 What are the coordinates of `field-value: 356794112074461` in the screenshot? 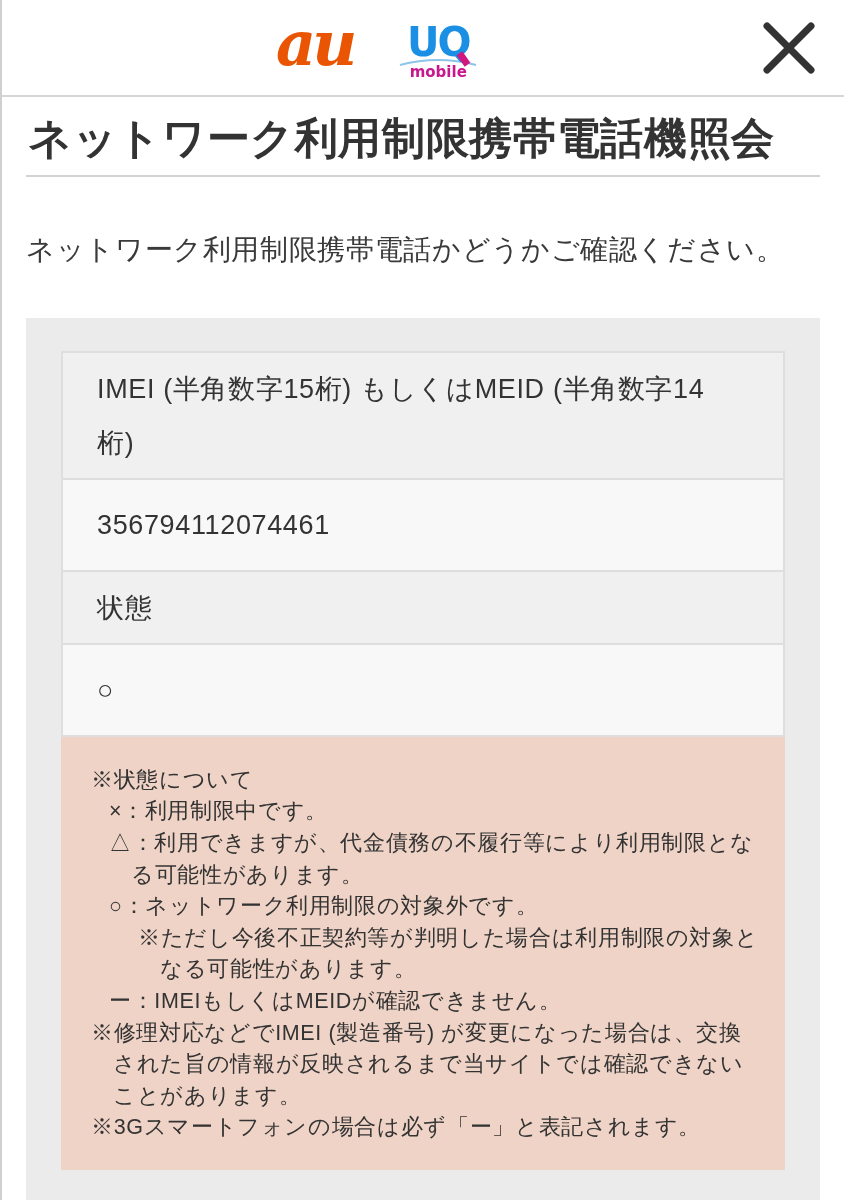 It's located at (423, 525).